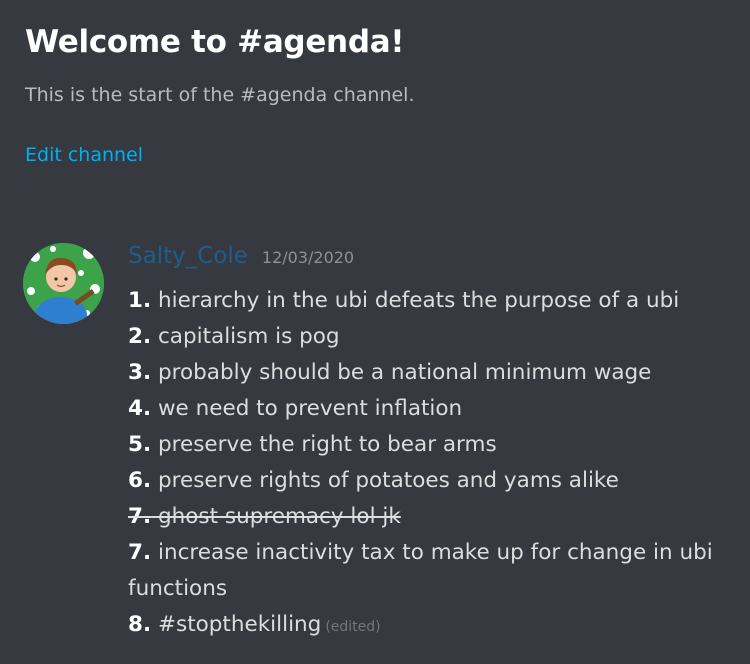 The width and height of the screenshot is (750, 664). I want to click on edit-channel-link: Edit channel, so click(84, 155).